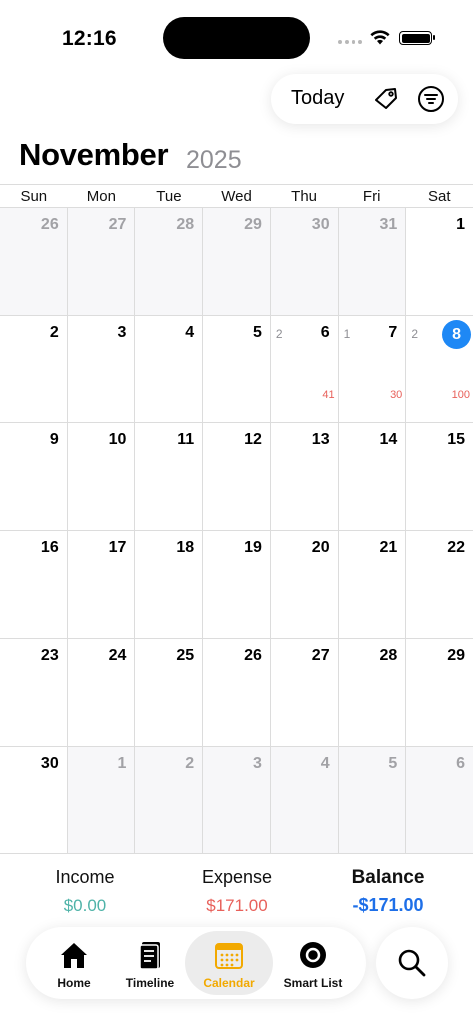  I want to click on home-icon, so click(74, 955).